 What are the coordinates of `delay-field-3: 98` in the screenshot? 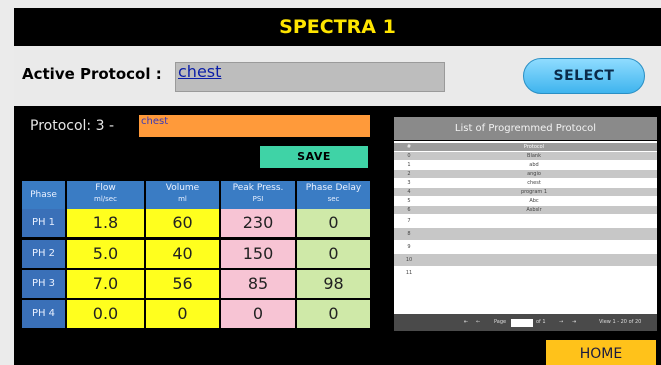 It's located at (333, 284).